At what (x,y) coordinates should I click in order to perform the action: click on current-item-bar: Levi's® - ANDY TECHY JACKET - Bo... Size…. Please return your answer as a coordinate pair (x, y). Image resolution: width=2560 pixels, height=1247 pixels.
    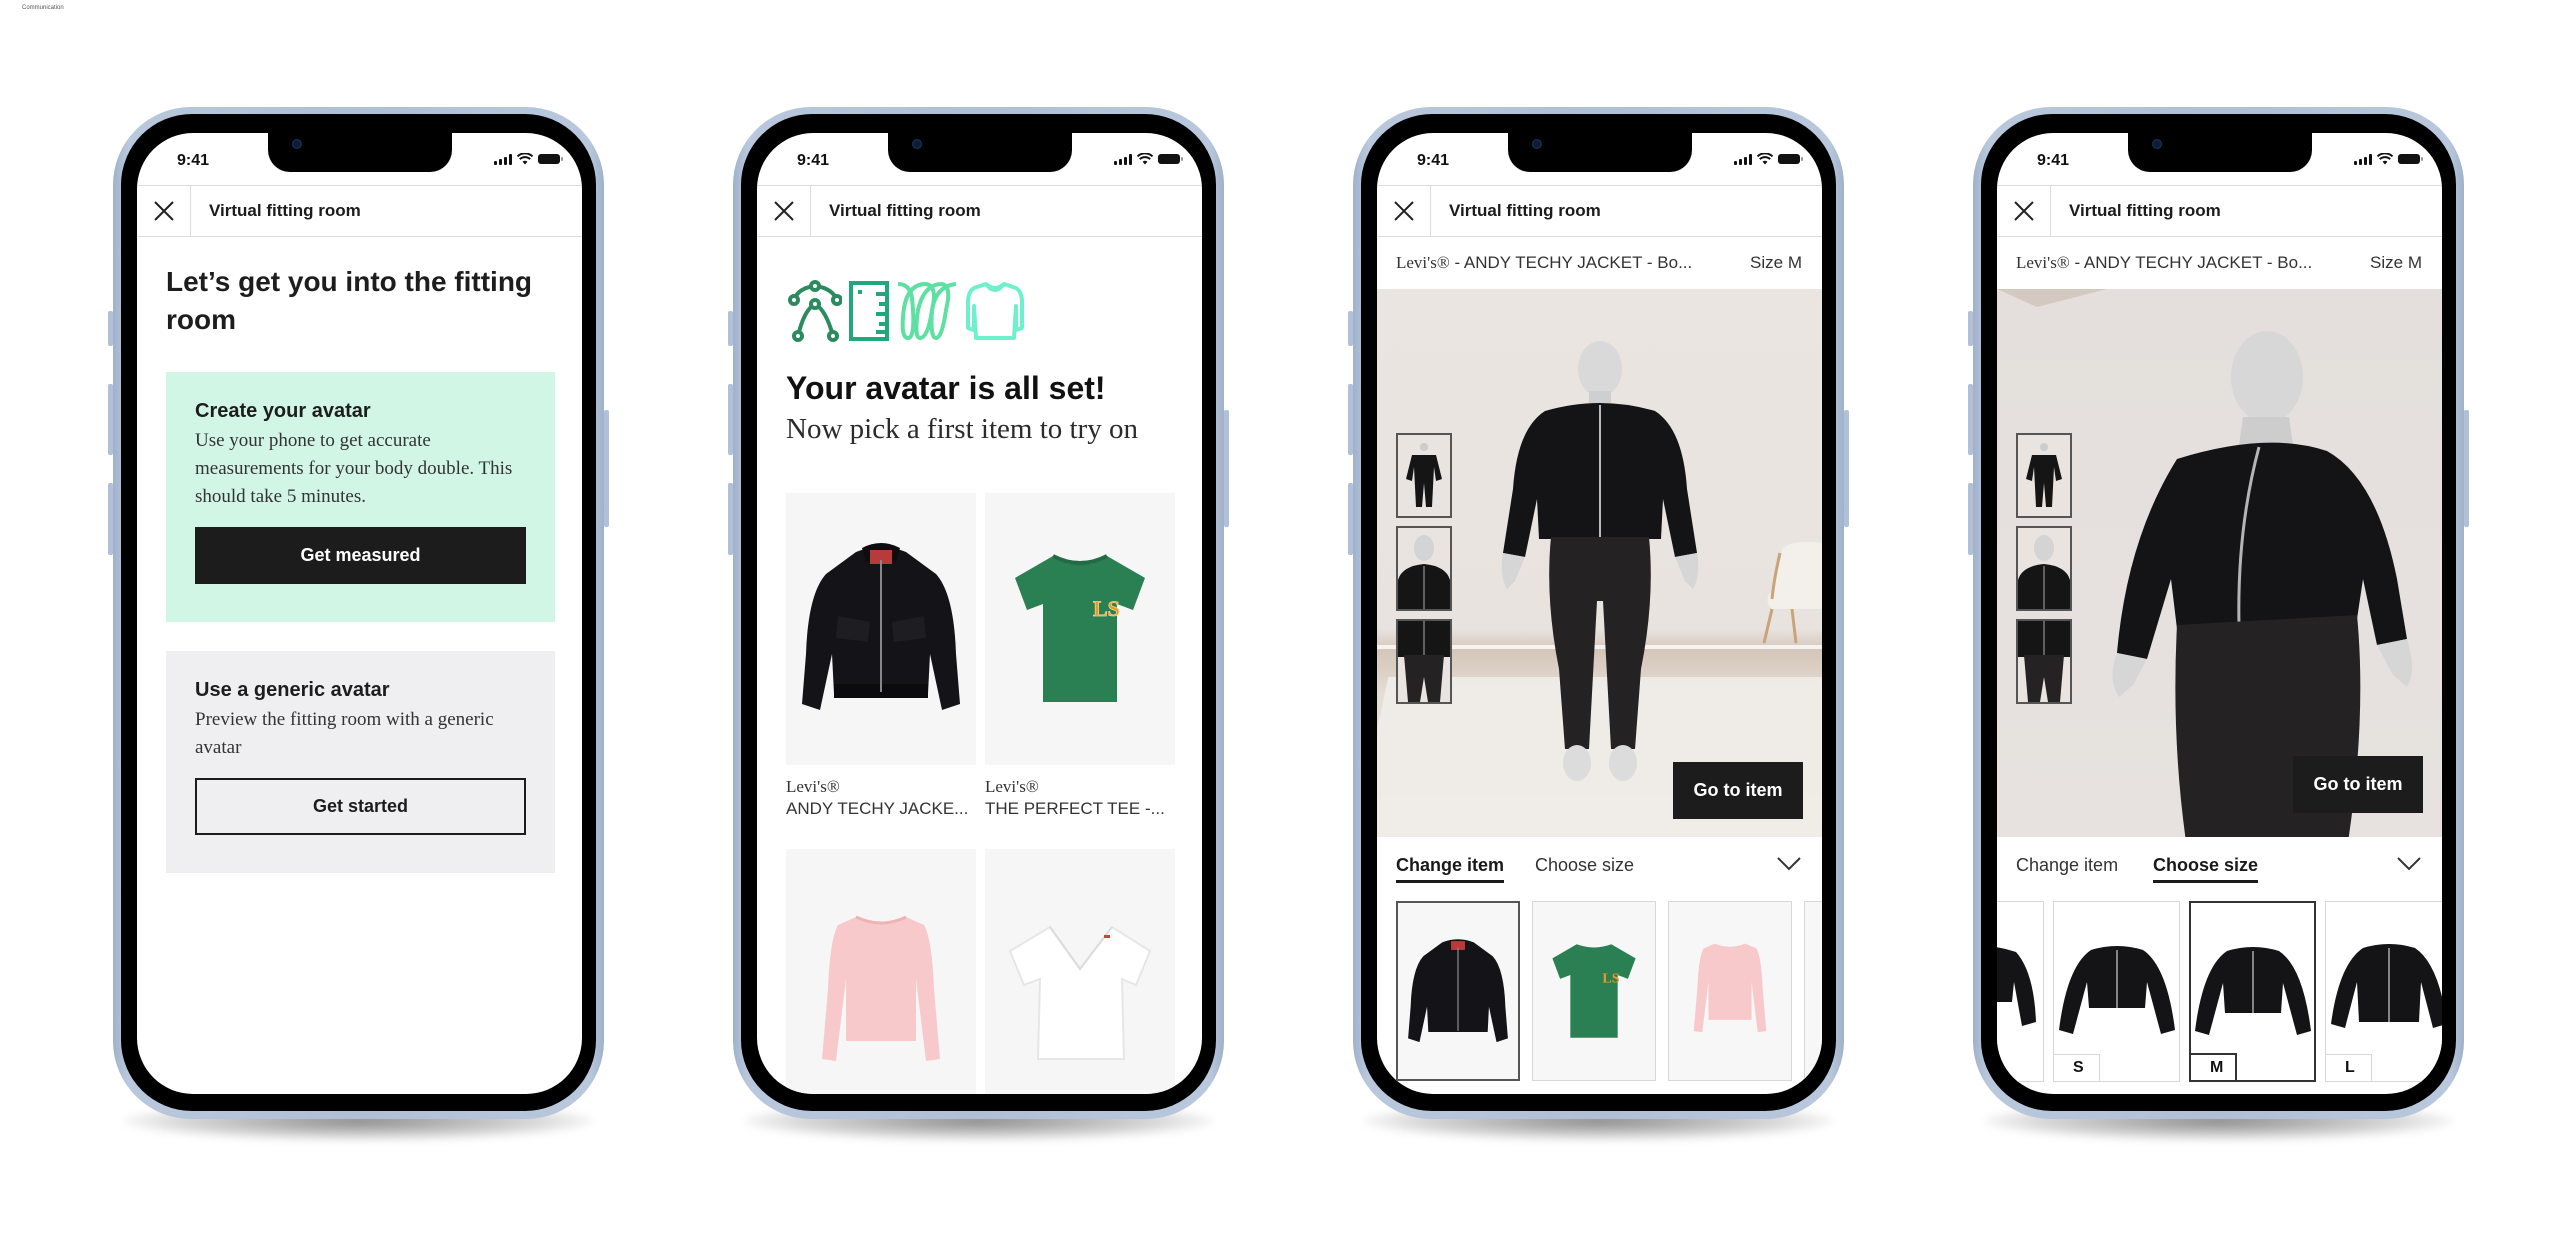
    Looking at the image, I should click on (2219, 263).